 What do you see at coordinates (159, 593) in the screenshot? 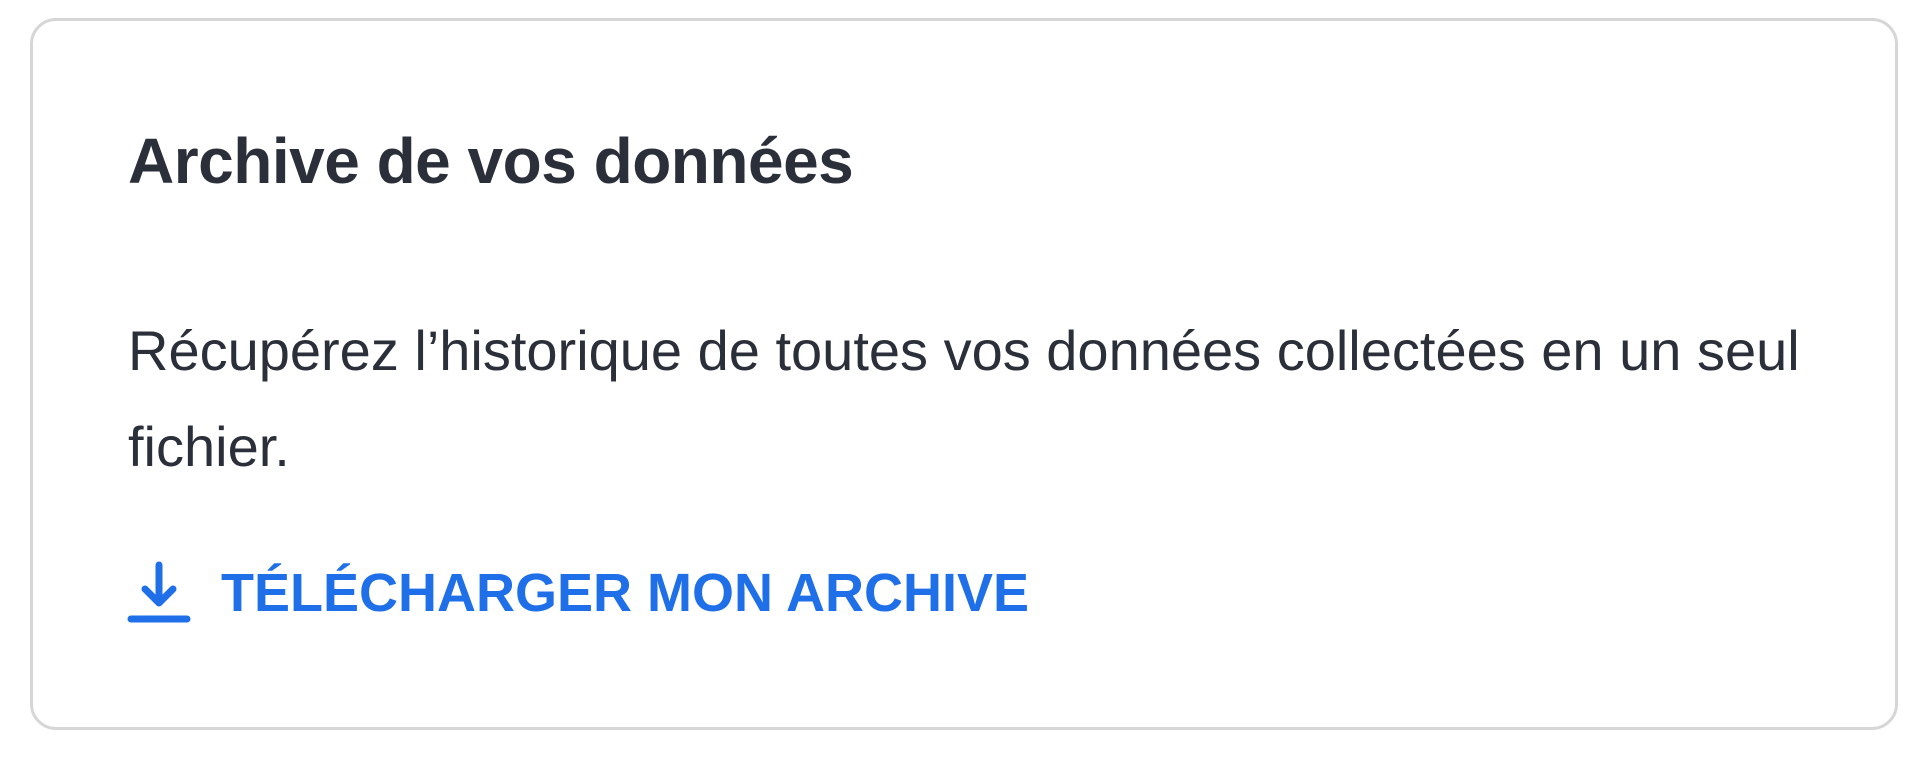
I see `download-icon` at bounding box center [159, 593].